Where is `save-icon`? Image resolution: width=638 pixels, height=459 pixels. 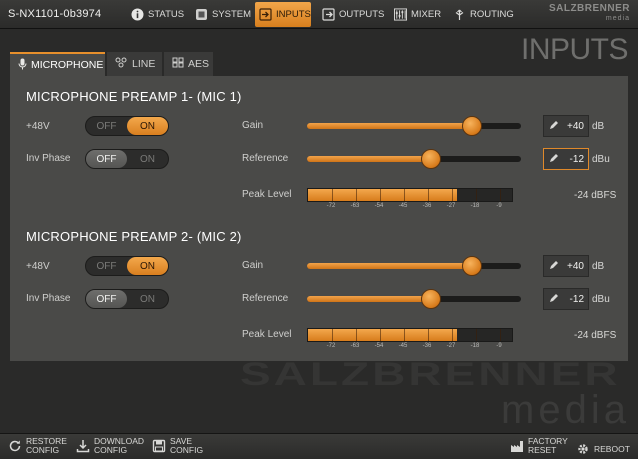 save-icon is located at coordinates (159, 446).